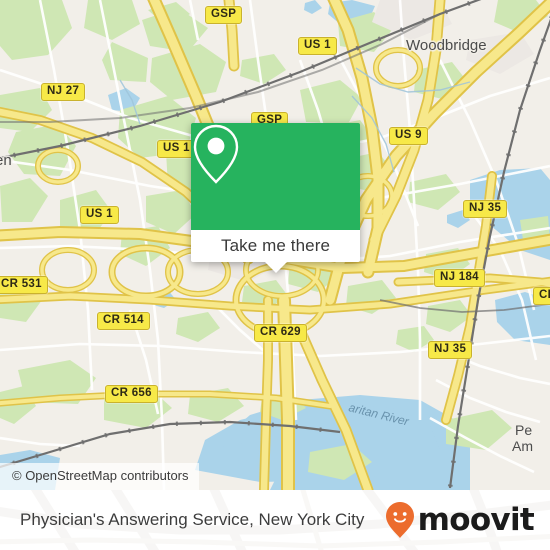  Describe the element at coordinates (24, 285) in the screenshot. I see `road-shield: CR 531` at that location.